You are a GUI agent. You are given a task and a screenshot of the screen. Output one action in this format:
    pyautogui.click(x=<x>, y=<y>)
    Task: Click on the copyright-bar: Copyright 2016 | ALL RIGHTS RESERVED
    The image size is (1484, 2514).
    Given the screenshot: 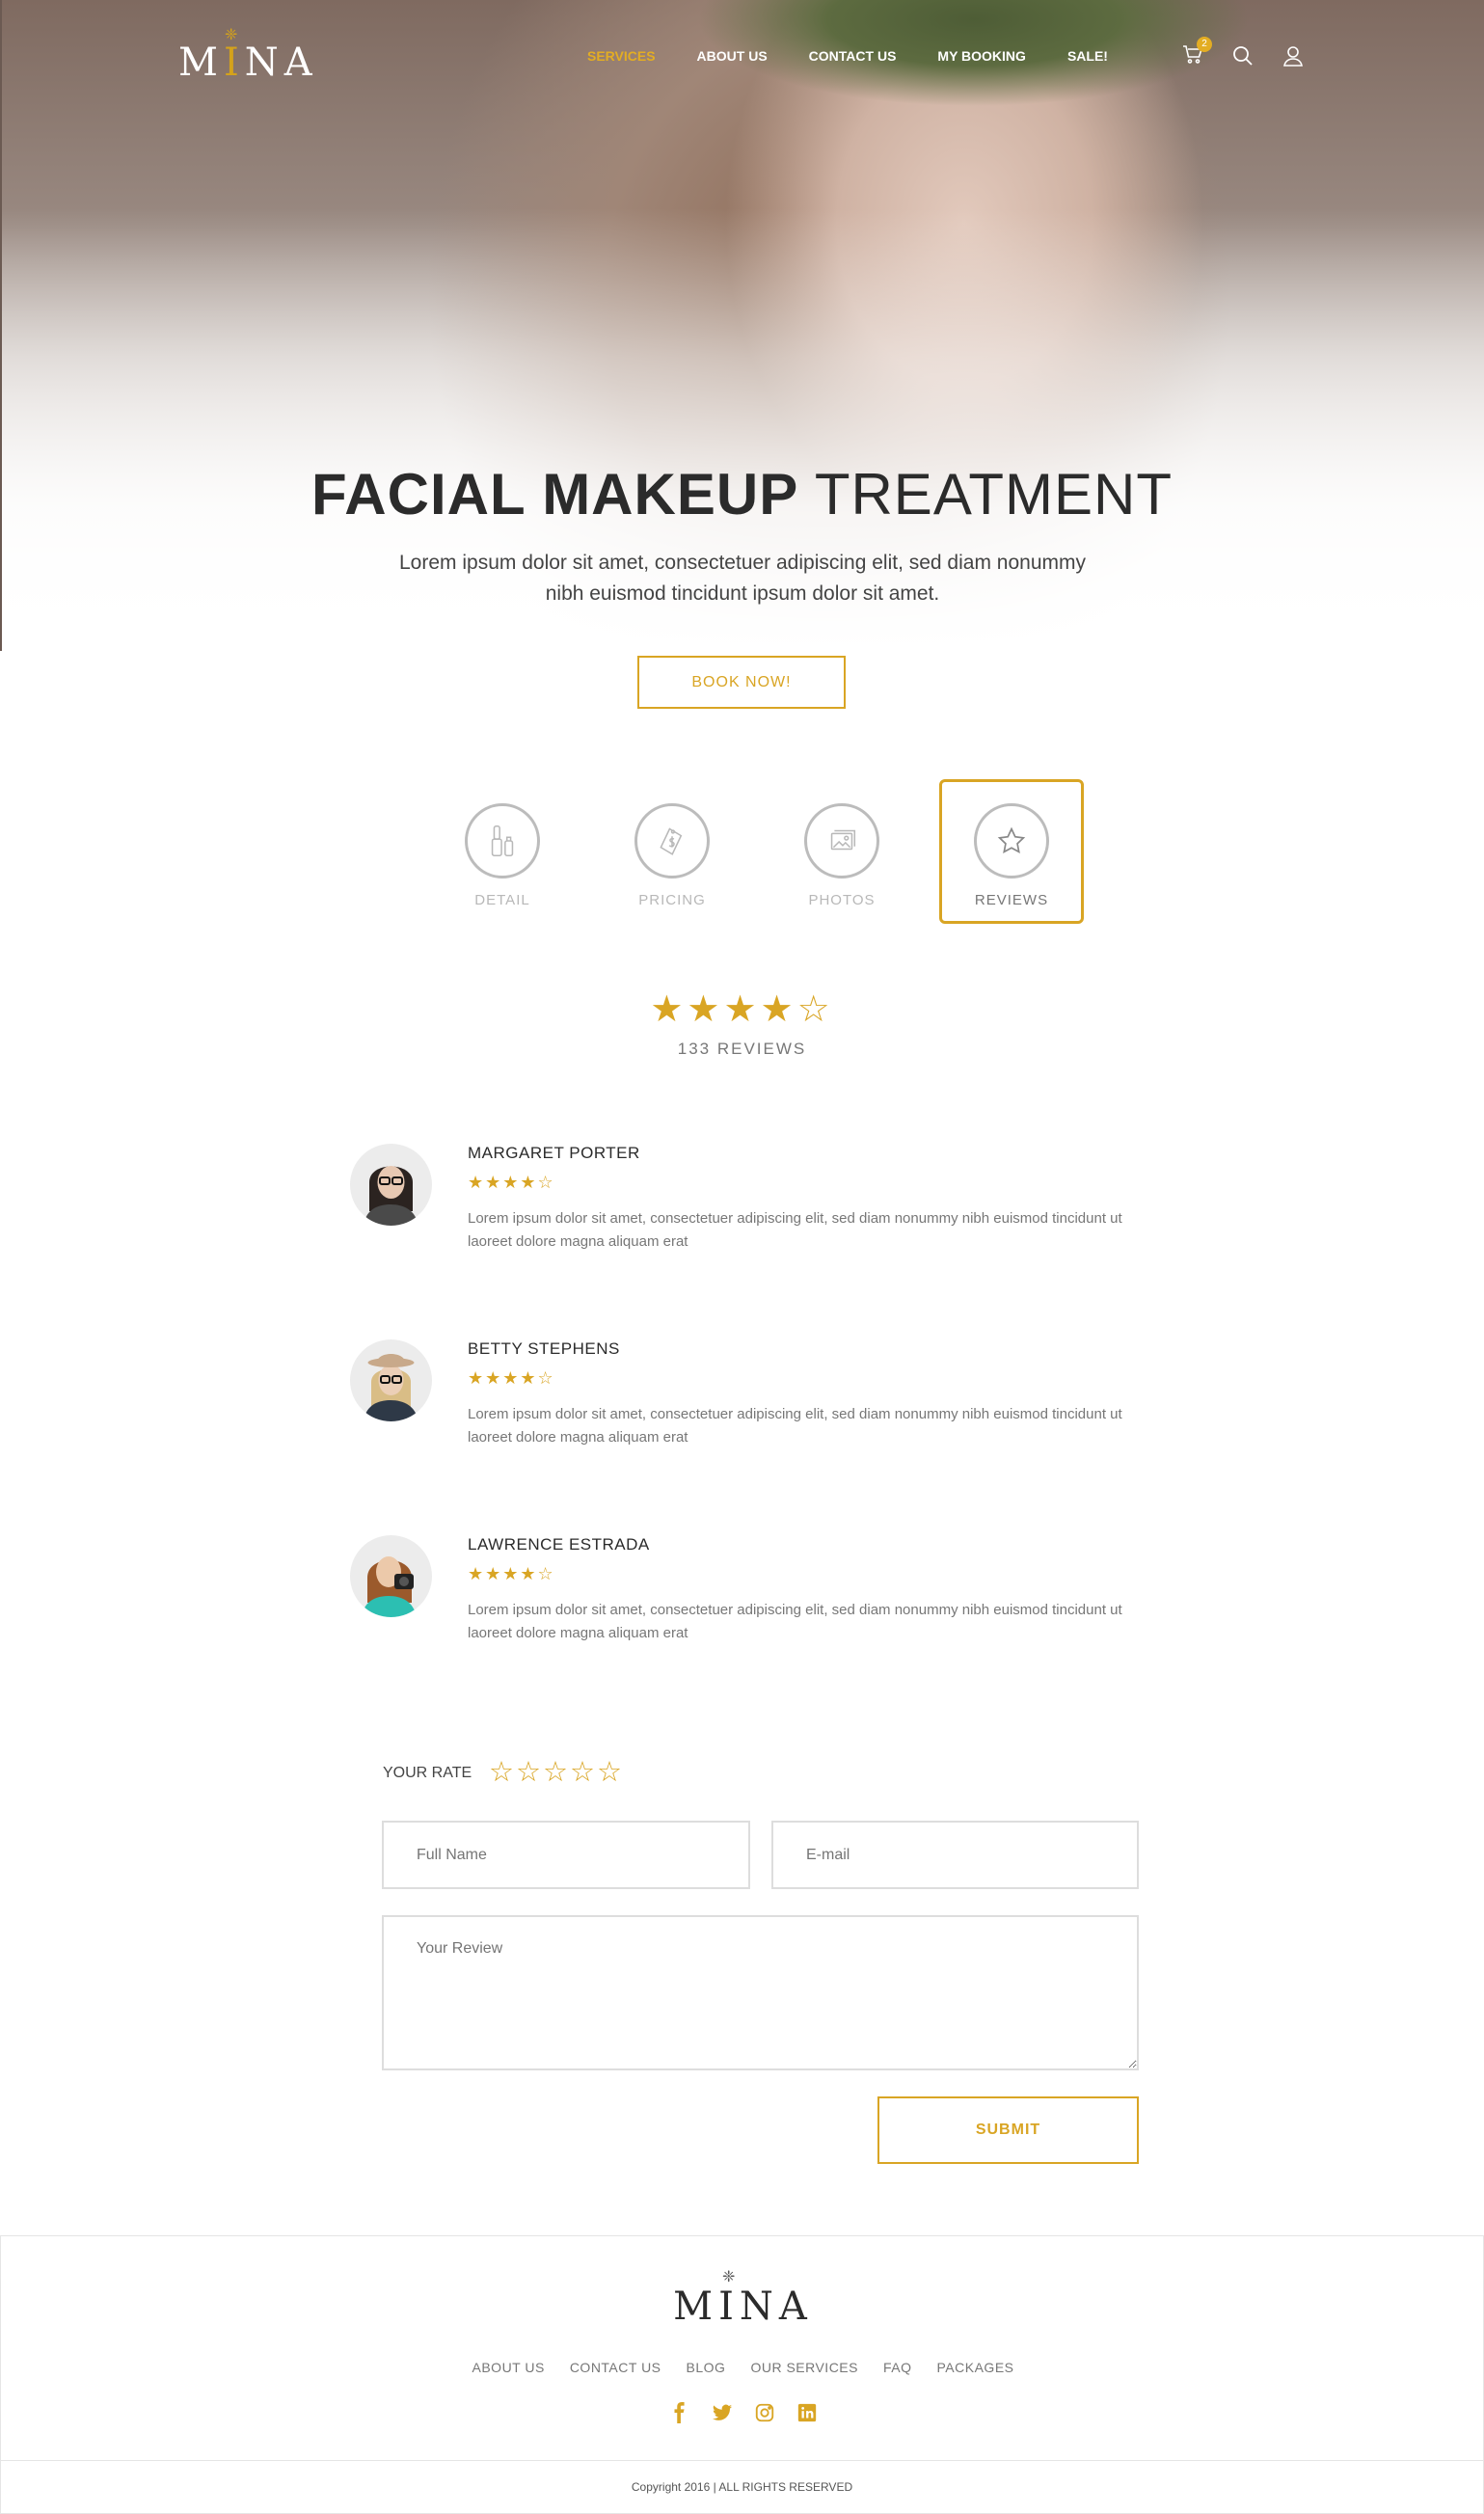 What is the action you would take?
    pyautogui.click(x=742, y=2486)
    